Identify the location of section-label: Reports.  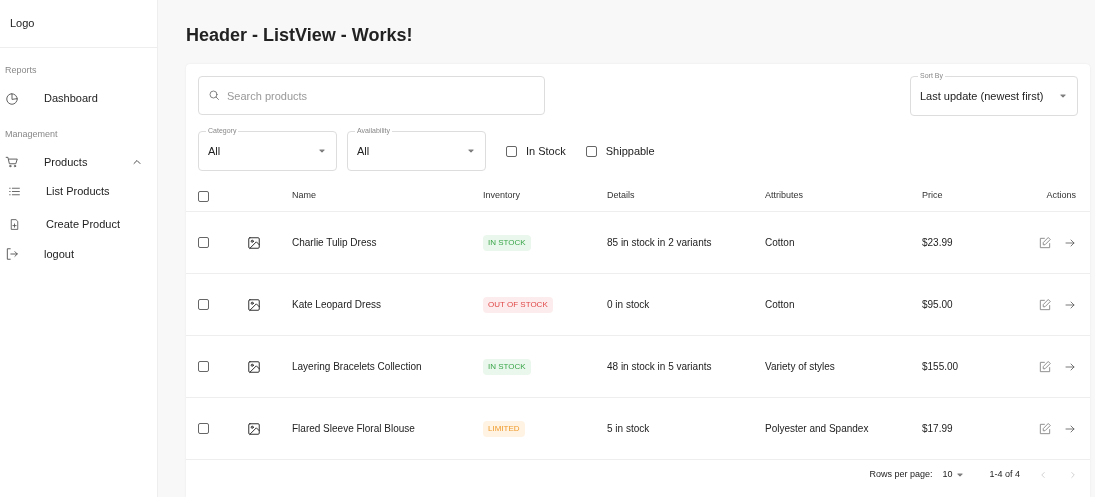
(21, 70).